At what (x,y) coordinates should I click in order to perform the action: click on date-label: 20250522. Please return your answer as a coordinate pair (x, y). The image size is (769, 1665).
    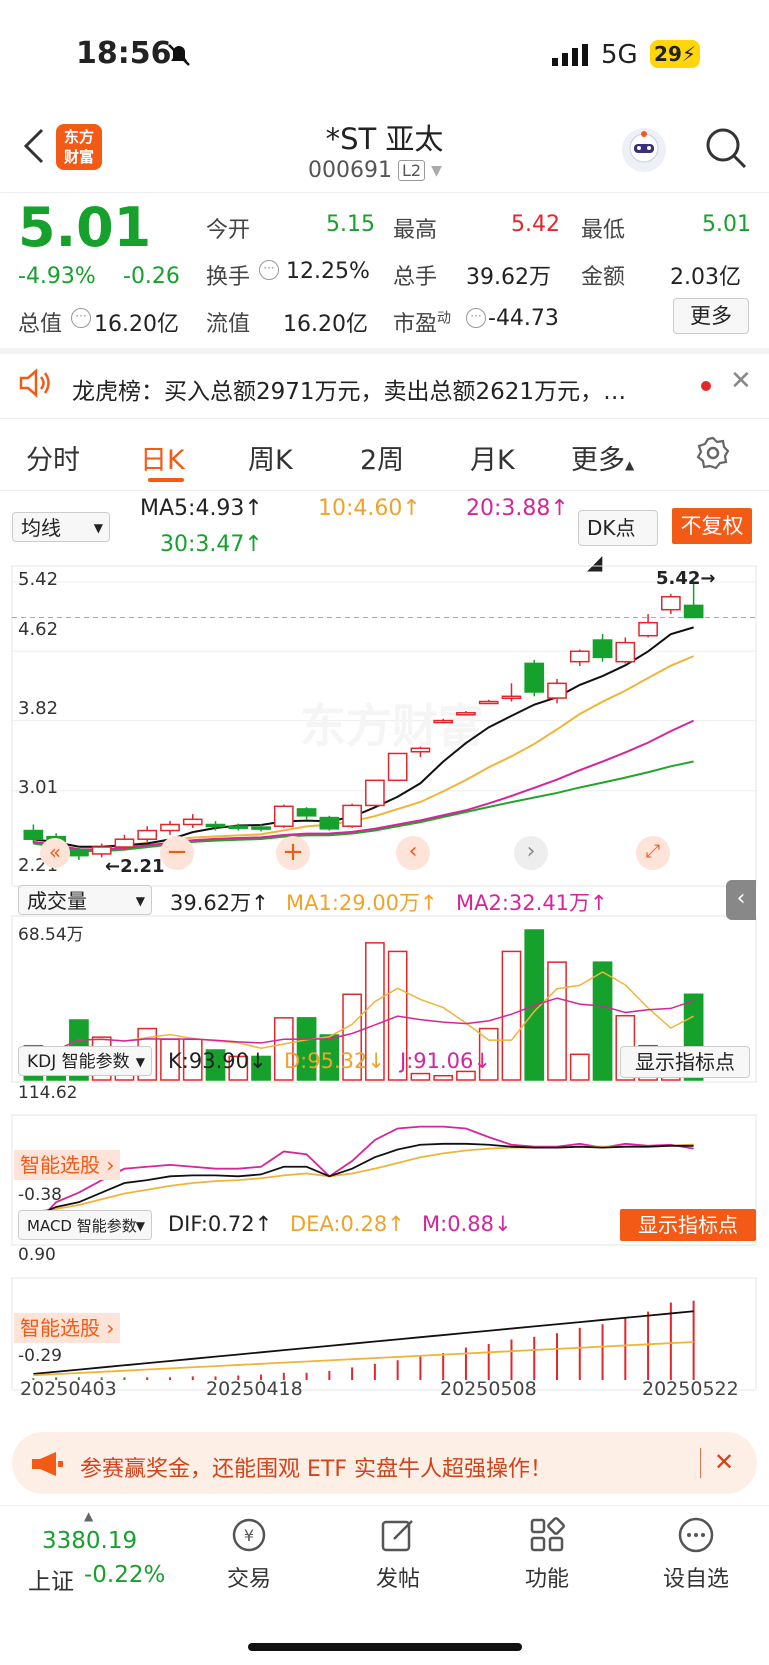
    Looking at the image, I should click on (690, 1389).